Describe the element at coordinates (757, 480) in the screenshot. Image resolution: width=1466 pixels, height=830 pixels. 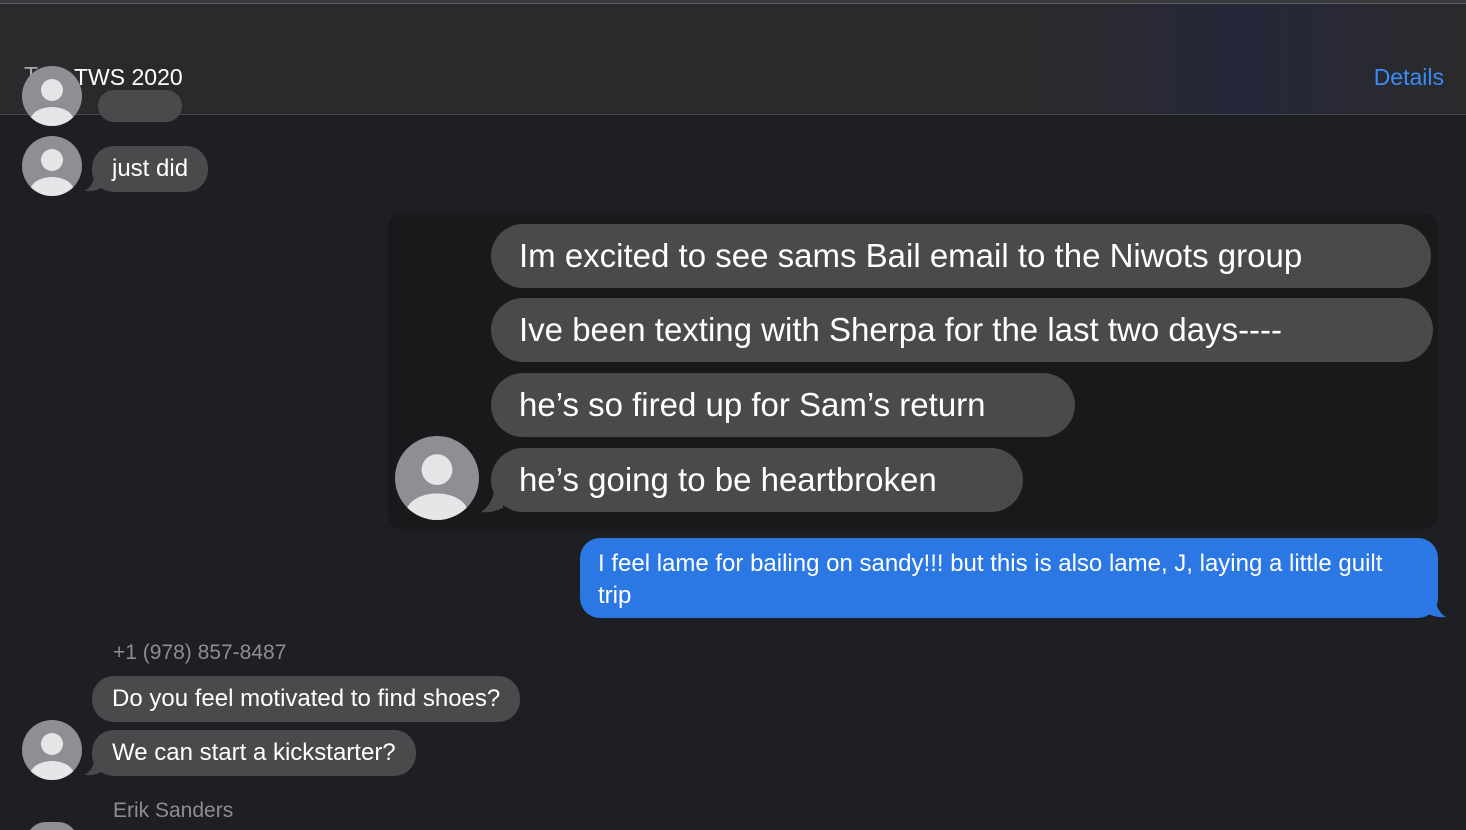
I see `message-bubble: he’s going to be heartbroken` at that location.